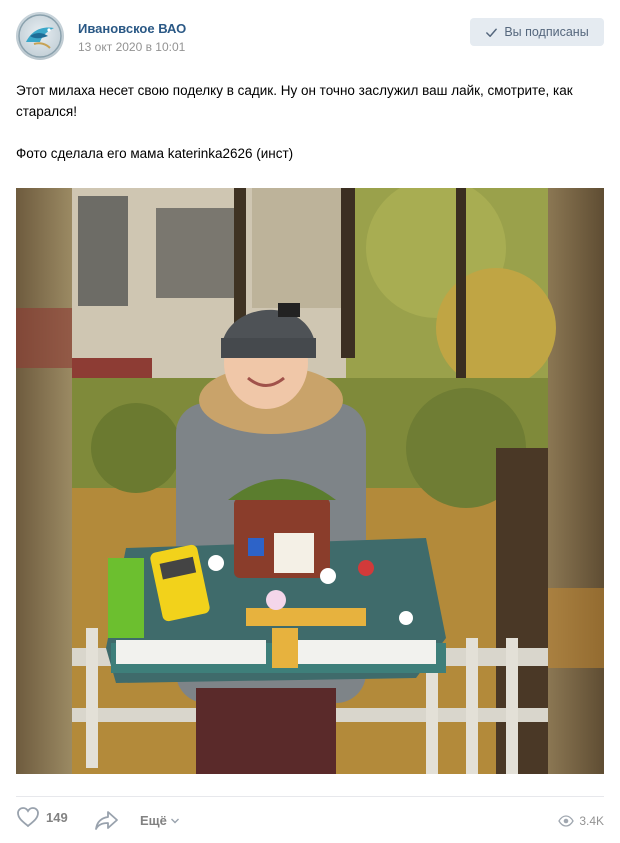  Describe the element at coordinates (591, 821) in the screenshot. I see `views-count: 3.4K` at that location.